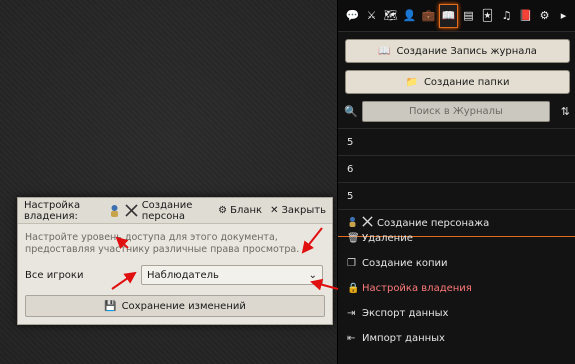 This screenshot has height=364, width=575. I want to click on permission-select: Наблюдатель ⌄, so click(232, 275).